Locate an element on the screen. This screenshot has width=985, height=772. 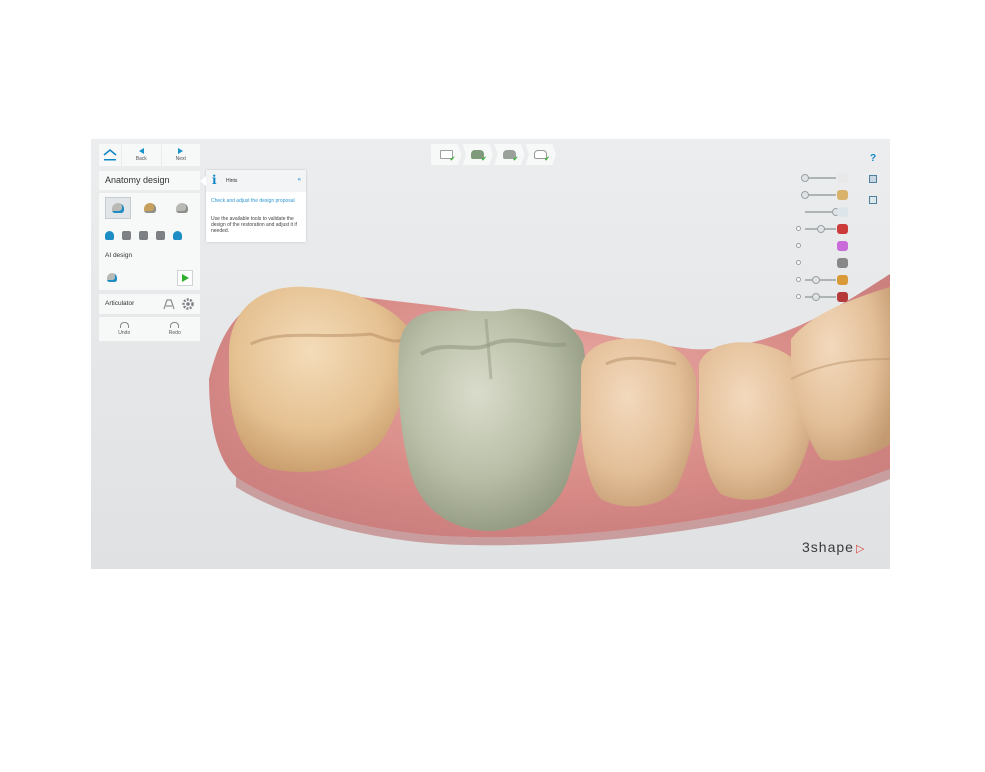
contact-tool-button is located at coordinates (160, 235).